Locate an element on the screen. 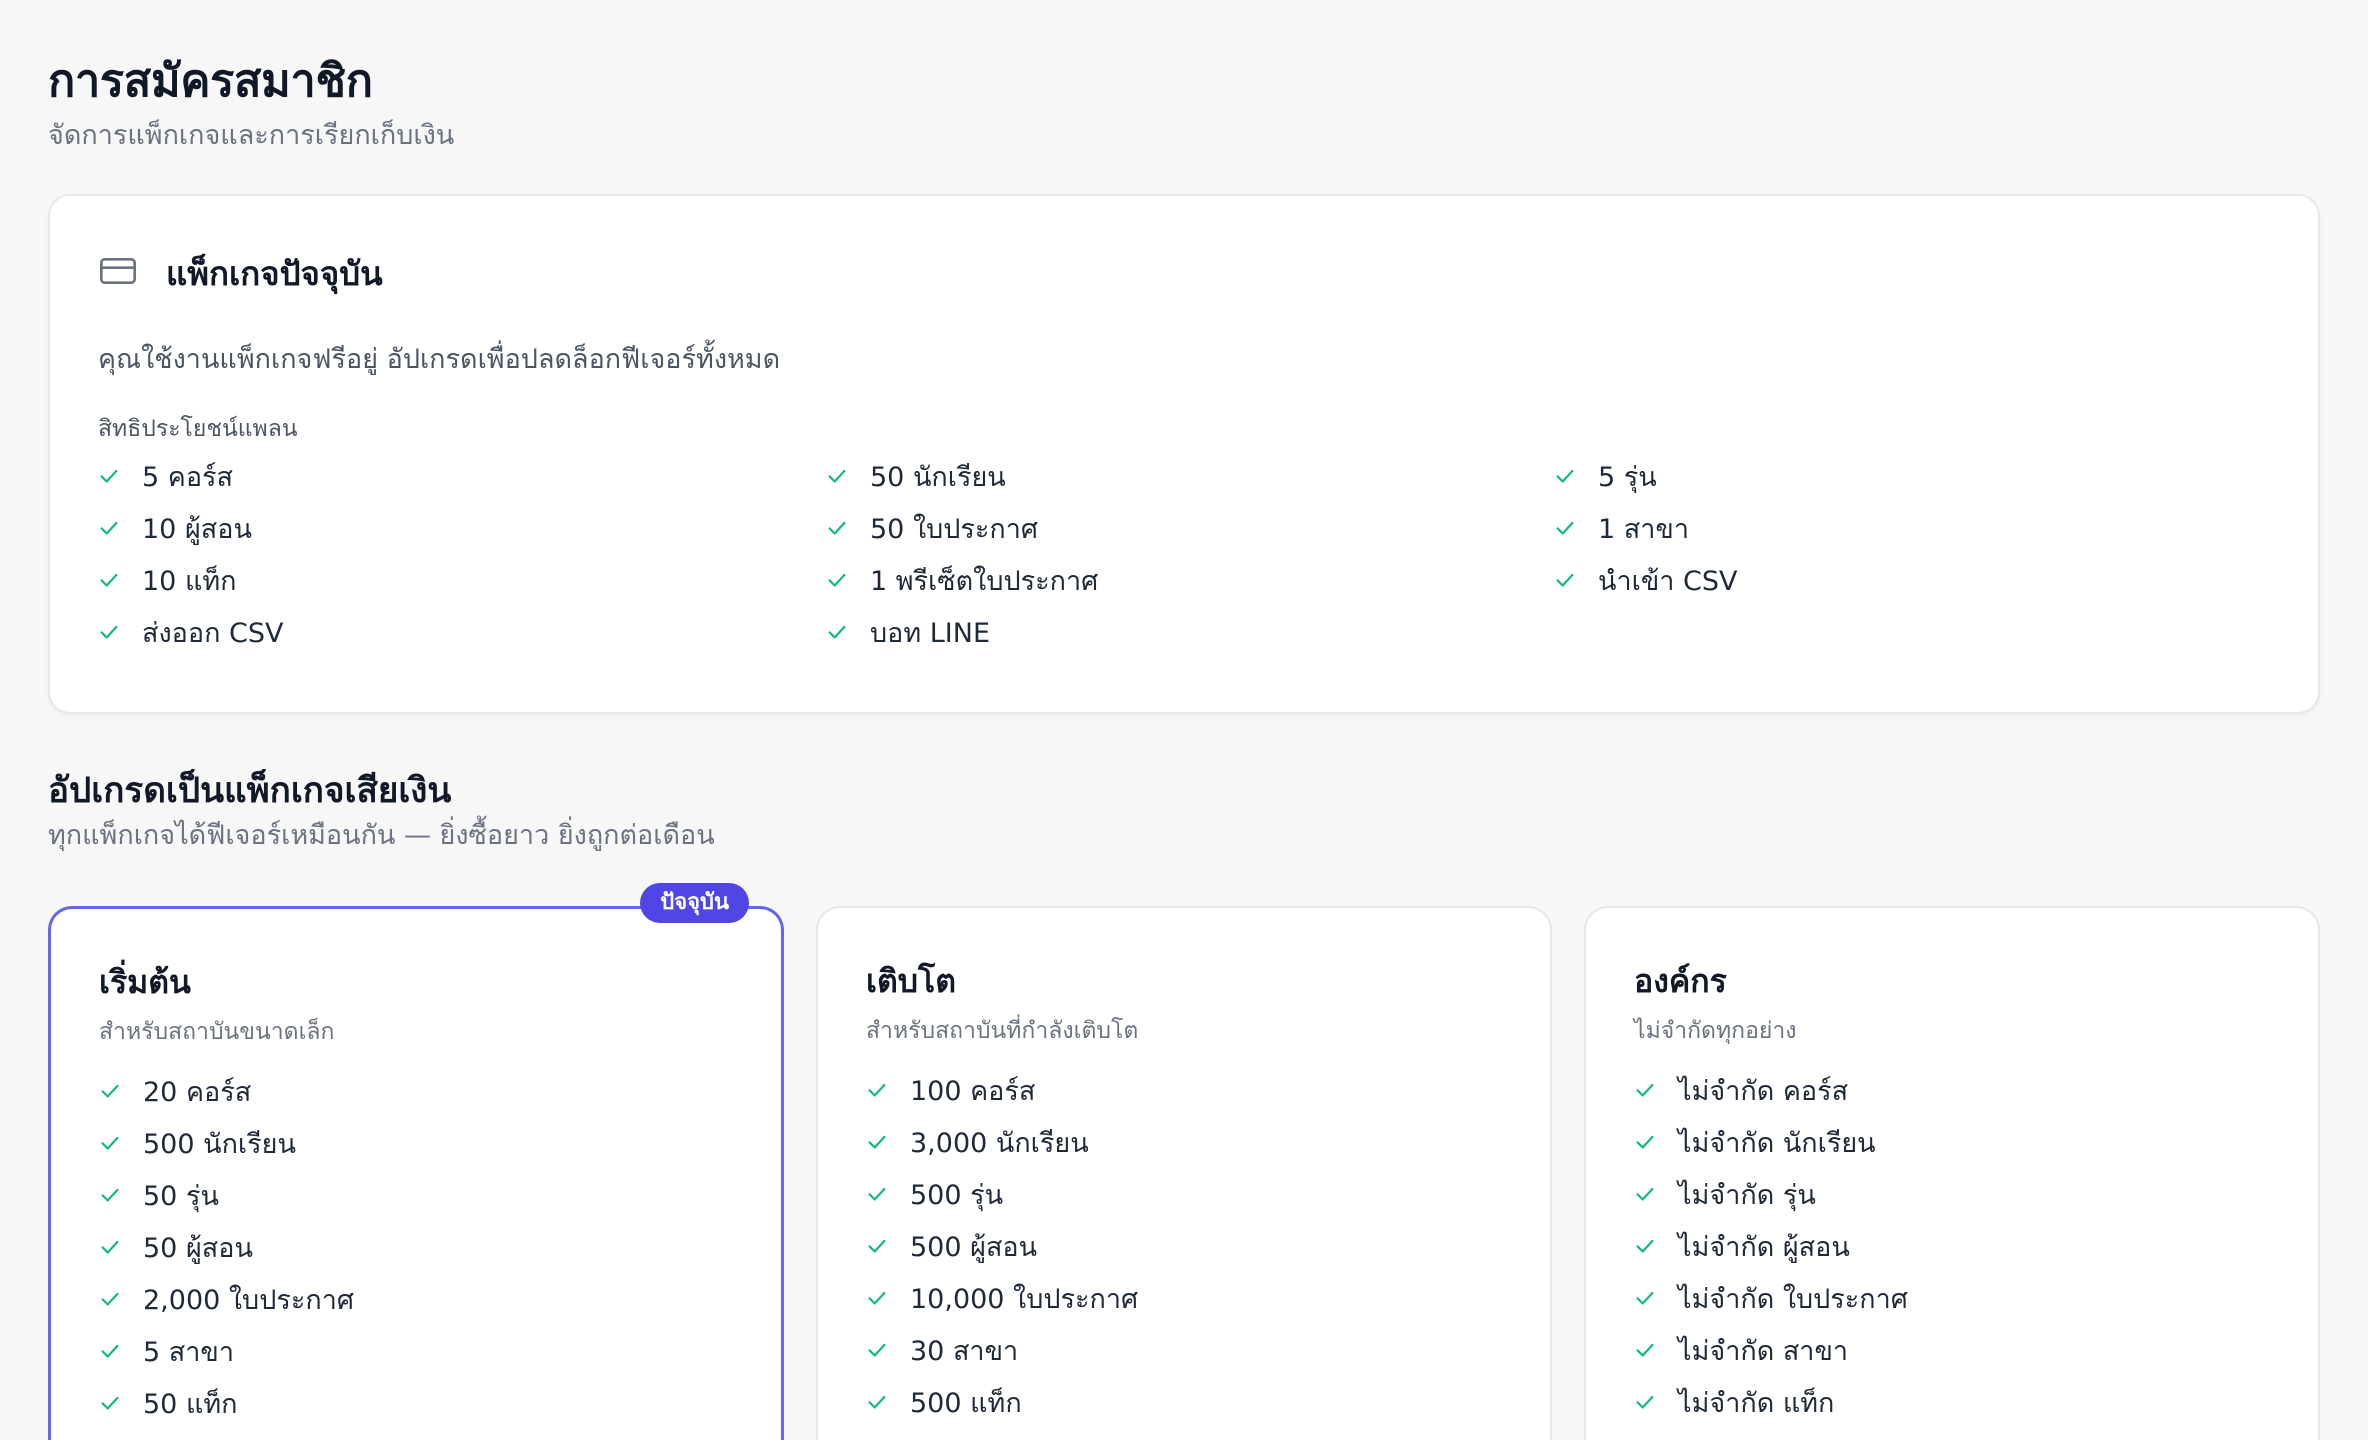  benefit-label: 1 พรีเซ็ตใบประกาศ is located at coordinates (984, 581).